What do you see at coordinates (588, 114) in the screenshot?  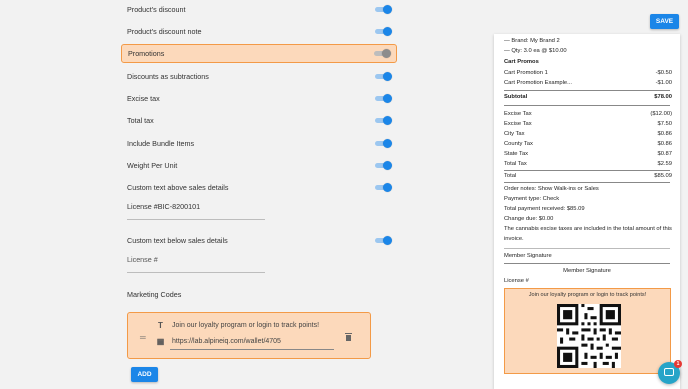 I see `tax-line: Excise Tax ($12.00)` at bounding box center [588, 114].